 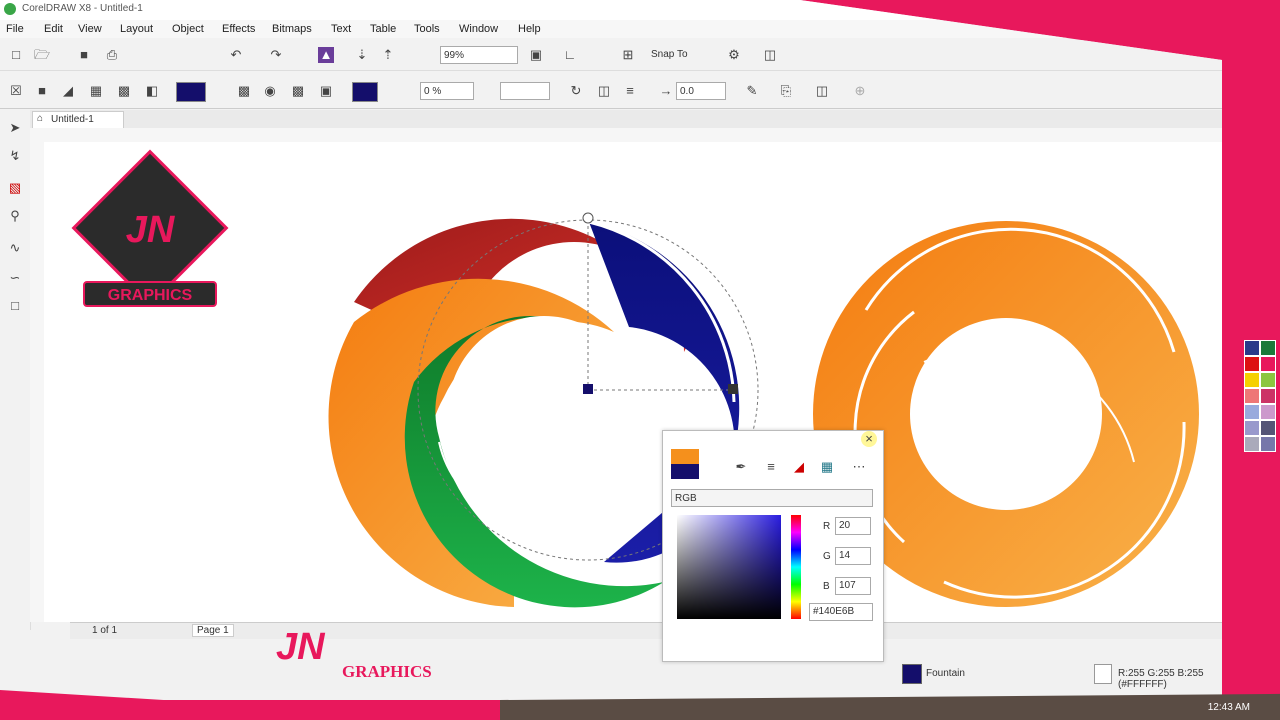 I want to click on end-handle, so click(x=733, y=389).